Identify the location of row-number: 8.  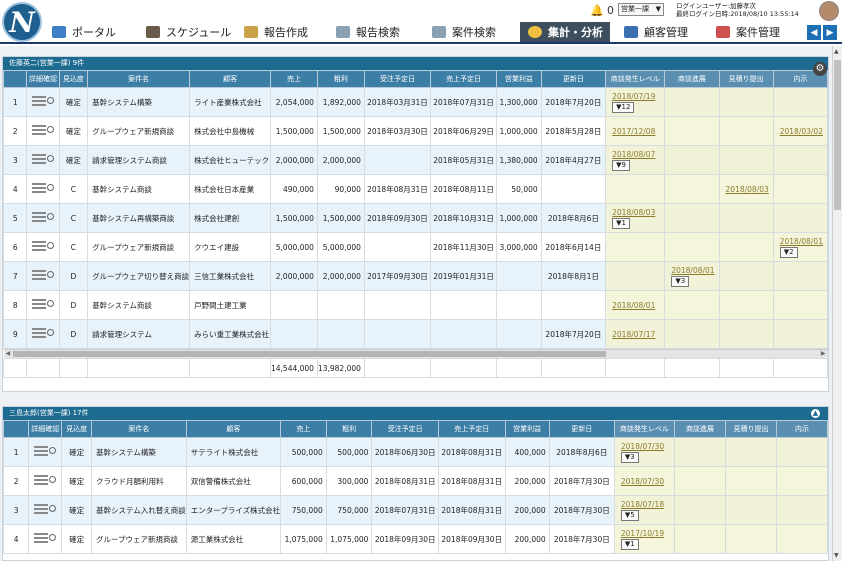
(15, 305).